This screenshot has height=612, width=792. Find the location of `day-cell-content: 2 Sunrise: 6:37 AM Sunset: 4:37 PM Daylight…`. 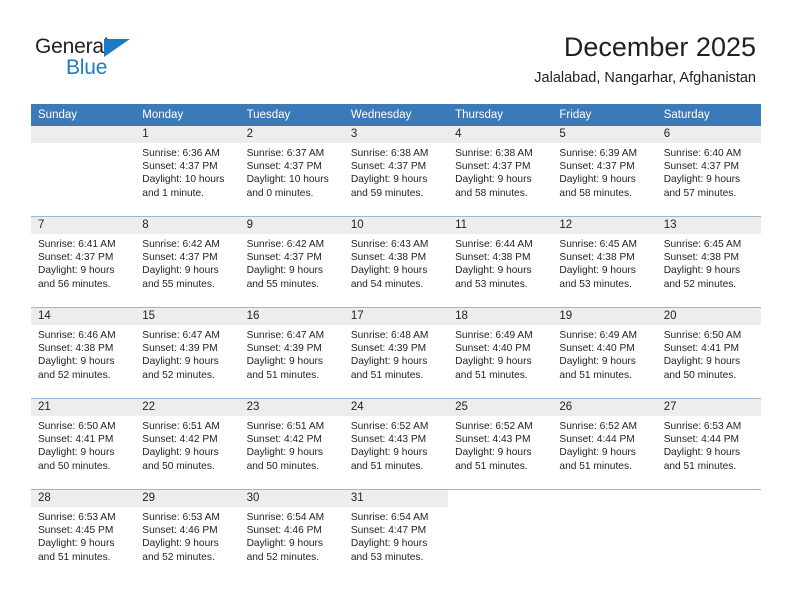

day-cell-content: 2 Sunrise: 6:37 AM Sunset: 4:37 PM Daylight… is located at coordinates (291, 171).